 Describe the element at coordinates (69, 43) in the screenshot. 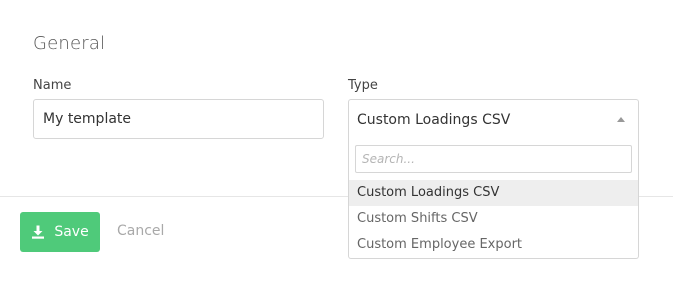

I see `section-title: General` at that location.